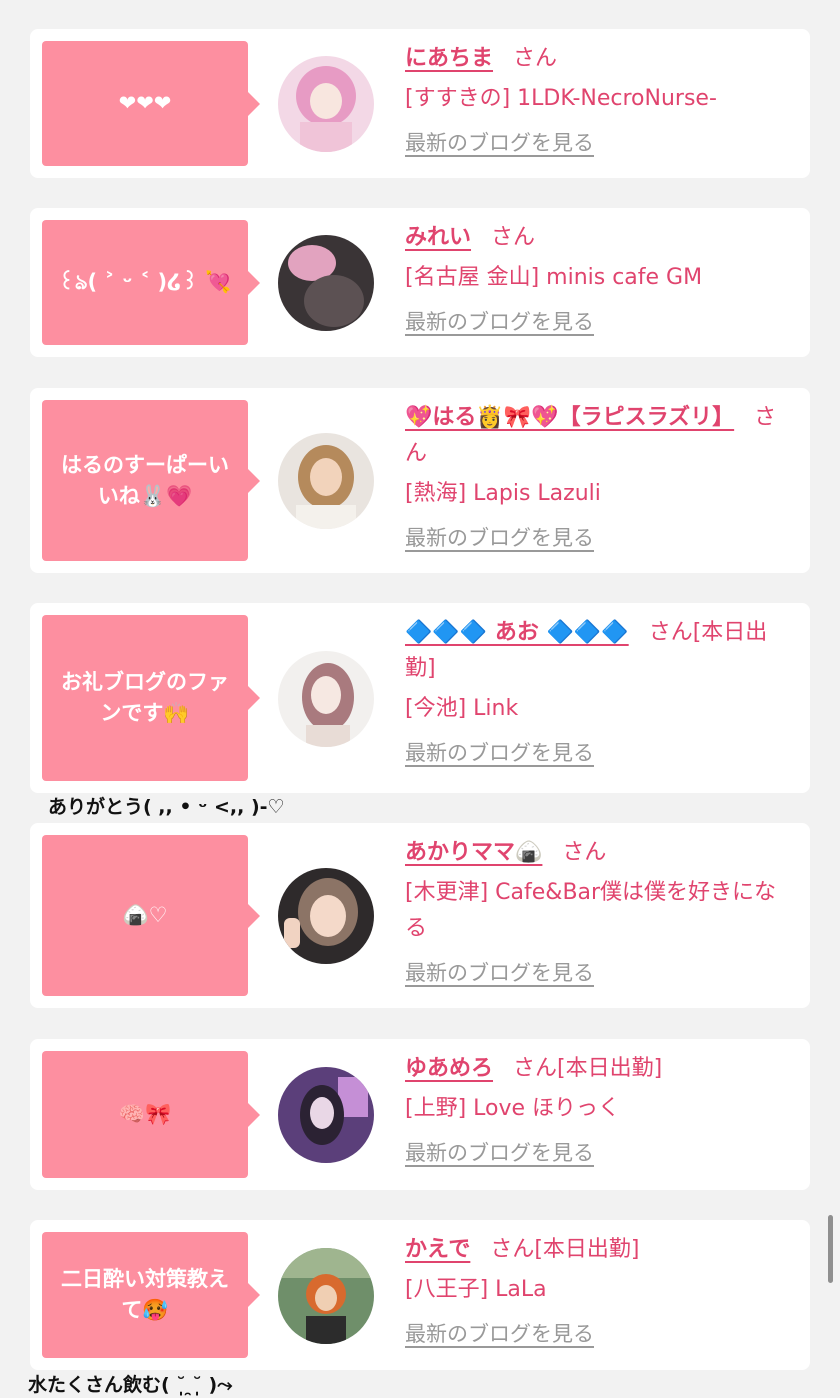 The width and height of the screenshot is (840, 1398). Describe the element at coordinates (166, 807) in the screenshot. I see `reply-comment: ありがとう( ,, • ᵕ <,, )-♡` at that location.